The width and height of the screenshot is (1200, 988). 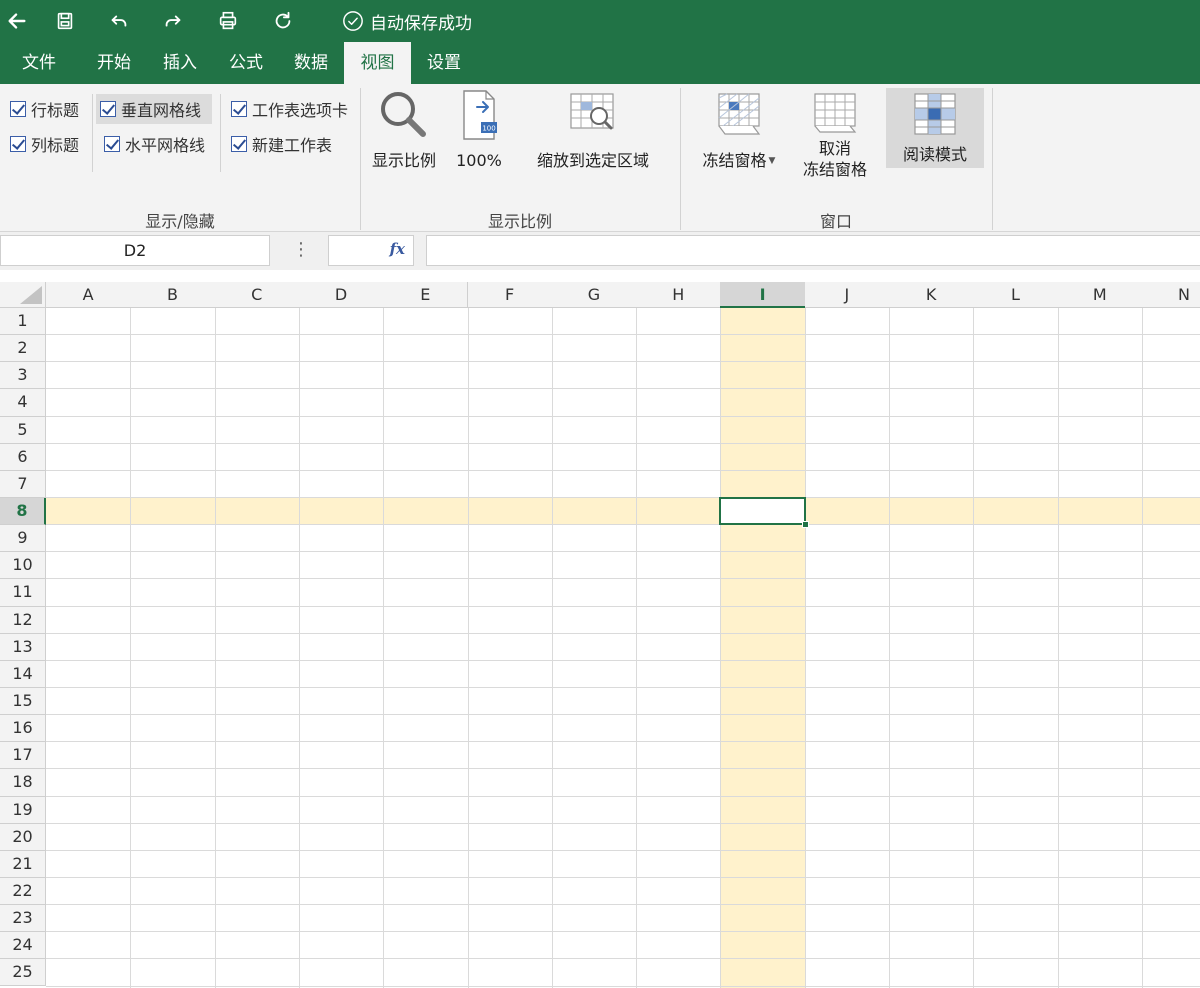 I want to click on sheet-tabs-checkbox: 工作表选项卡, so click(x=289, y=109).